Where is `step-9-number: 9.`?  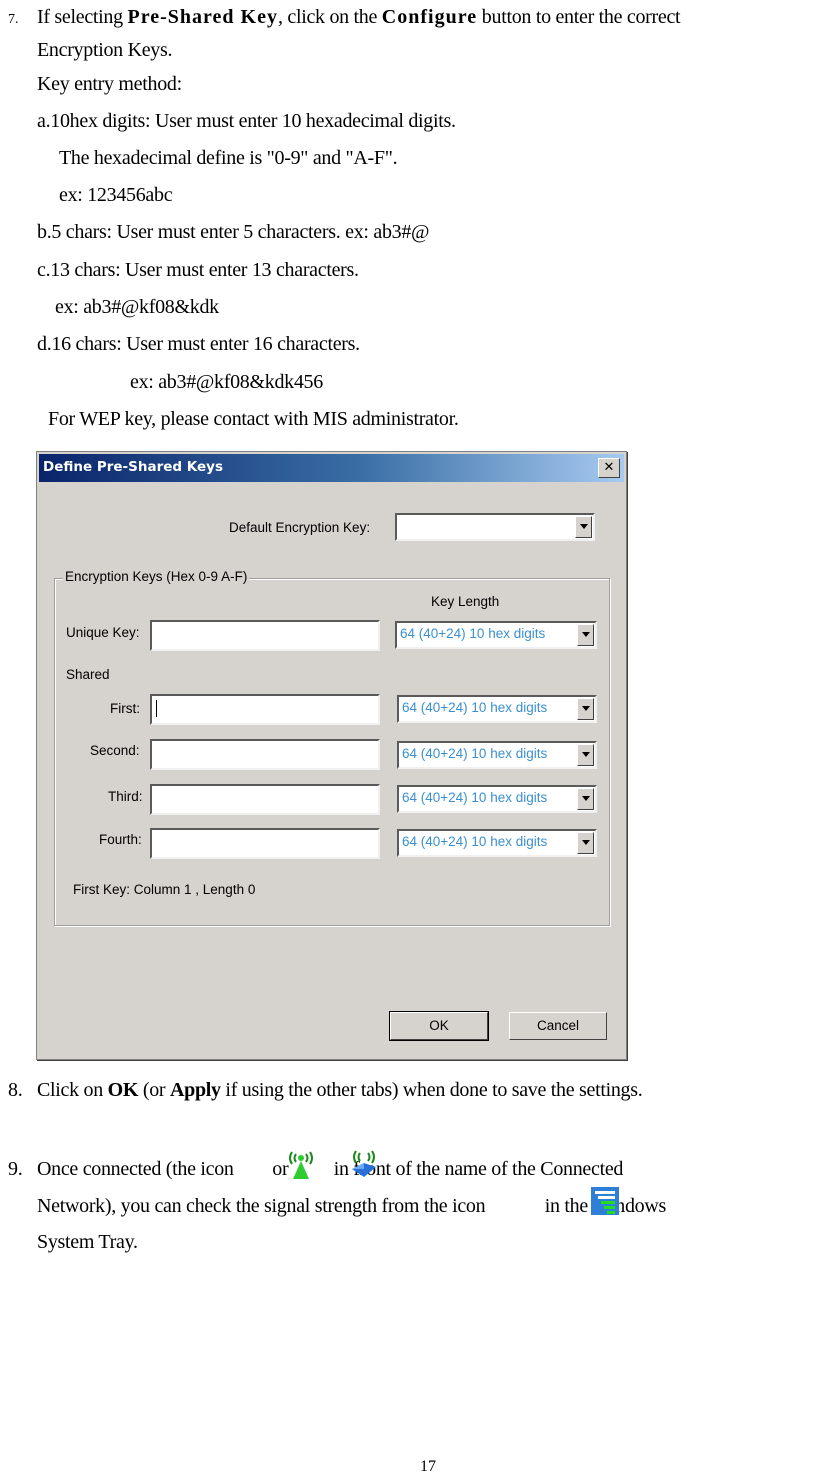 step-9-number: 9. is located at coordinates (15, 1169).